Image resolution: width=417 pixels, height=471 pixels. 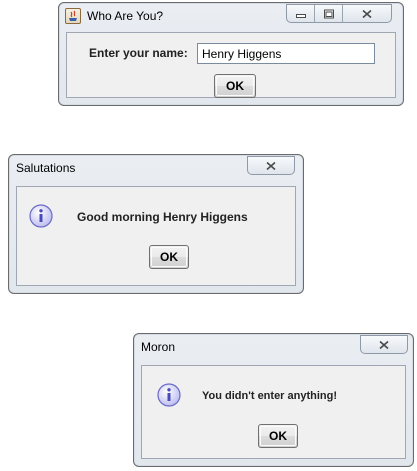 What do you see at coordinates (156, 168) in the screenshot?
I see `title-bar: Salutations` at bounding box center [156, 168].